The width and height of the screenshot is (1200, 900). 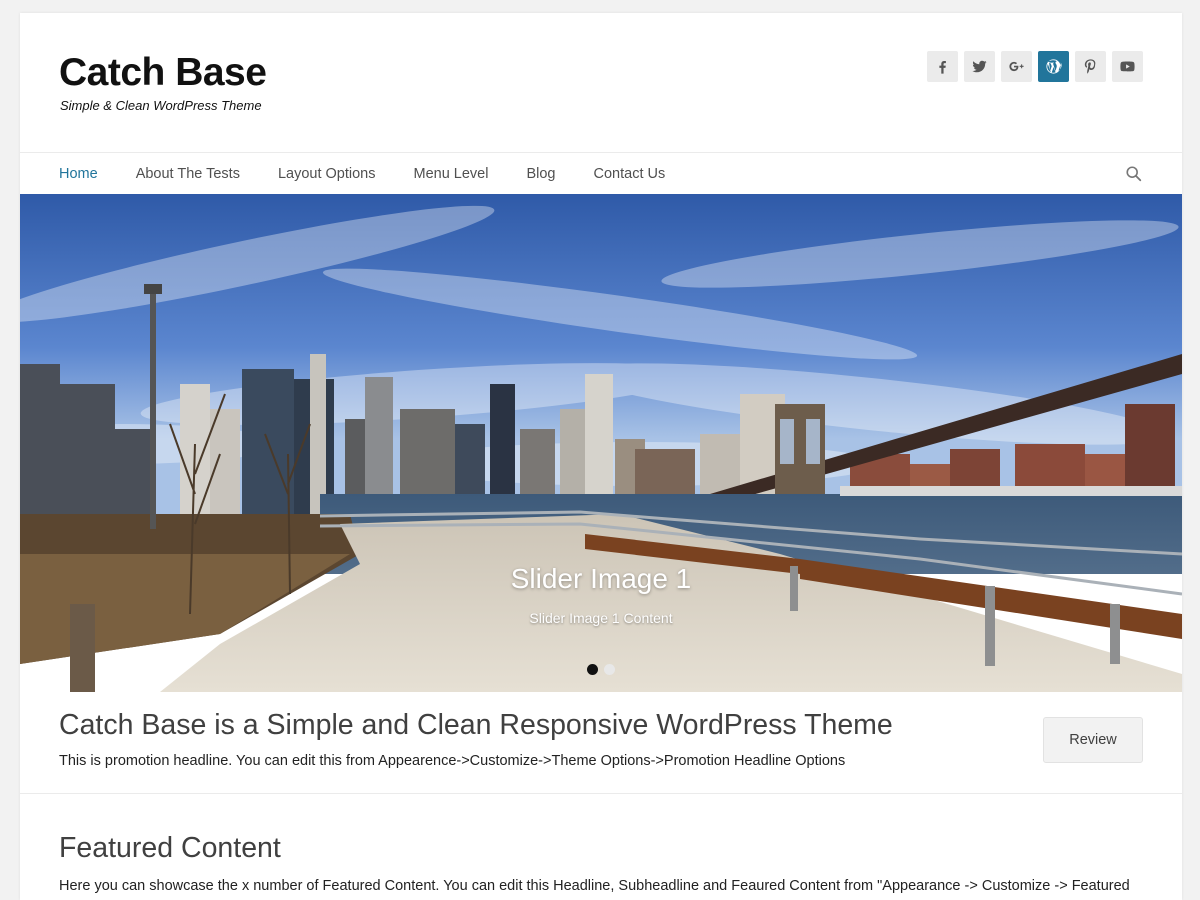 I want to click on nav-item-menu-level: Menu Level, so click(x=451, y=174).